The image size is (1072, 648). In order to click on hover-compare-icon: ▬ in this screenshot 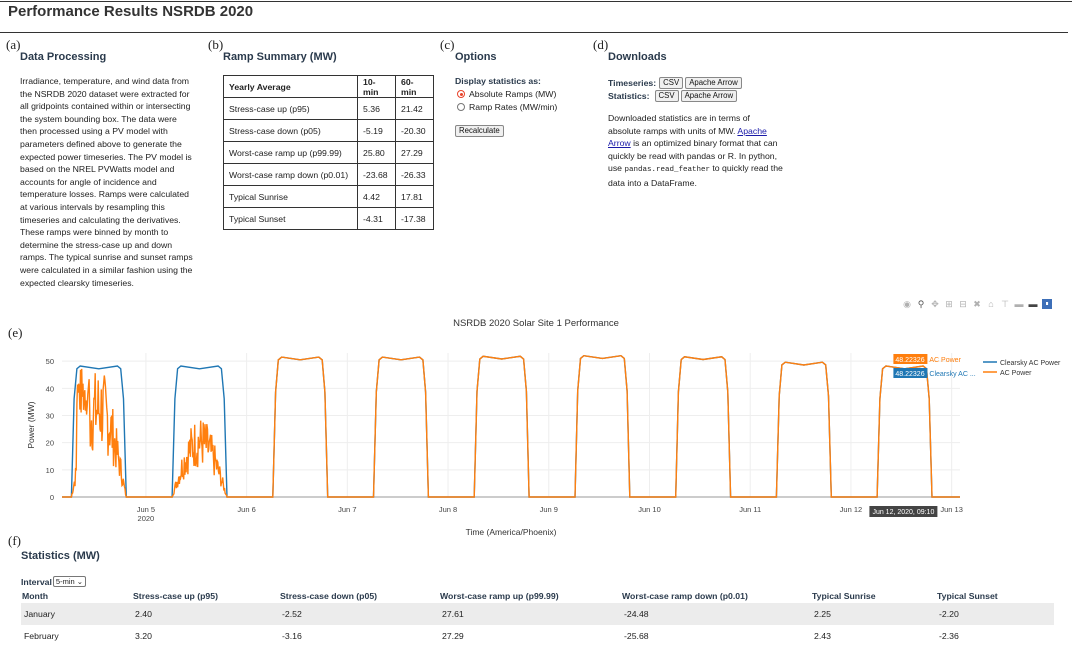, I will do `click(1033, 304)`.